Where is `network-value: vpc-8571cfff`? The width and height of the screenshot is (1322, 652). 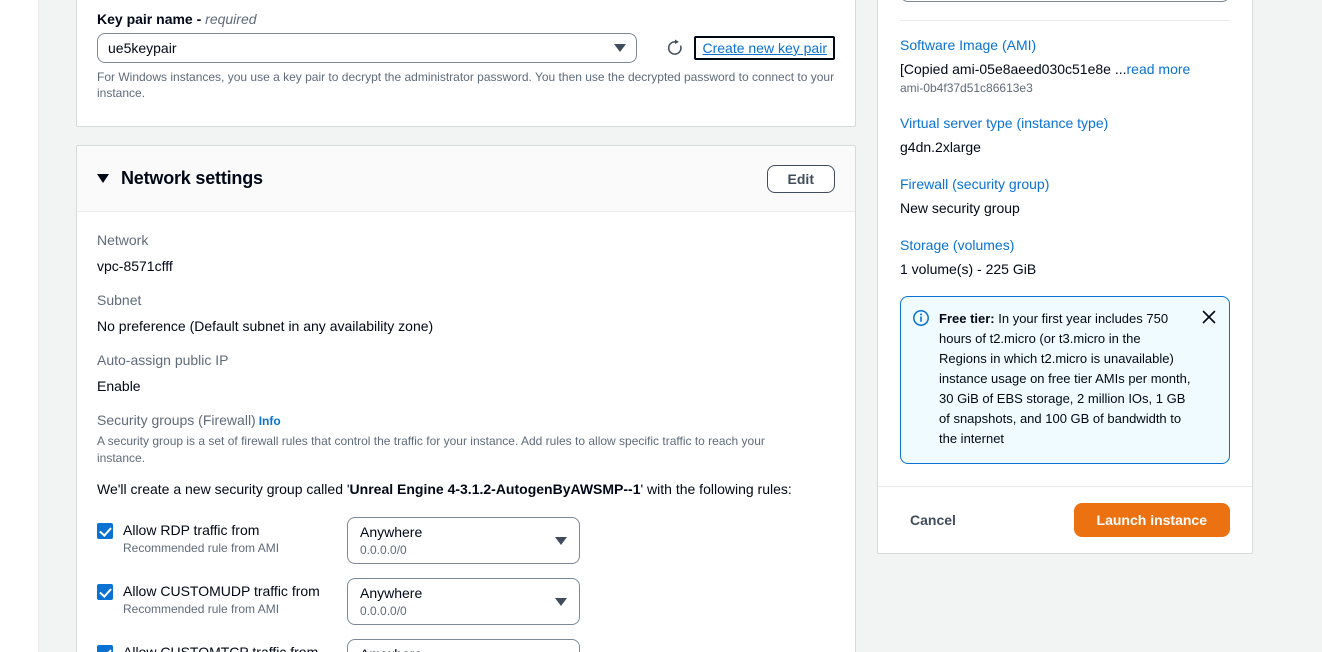
network-value: vpc-8571cfff is located at coordinates (135, 266).